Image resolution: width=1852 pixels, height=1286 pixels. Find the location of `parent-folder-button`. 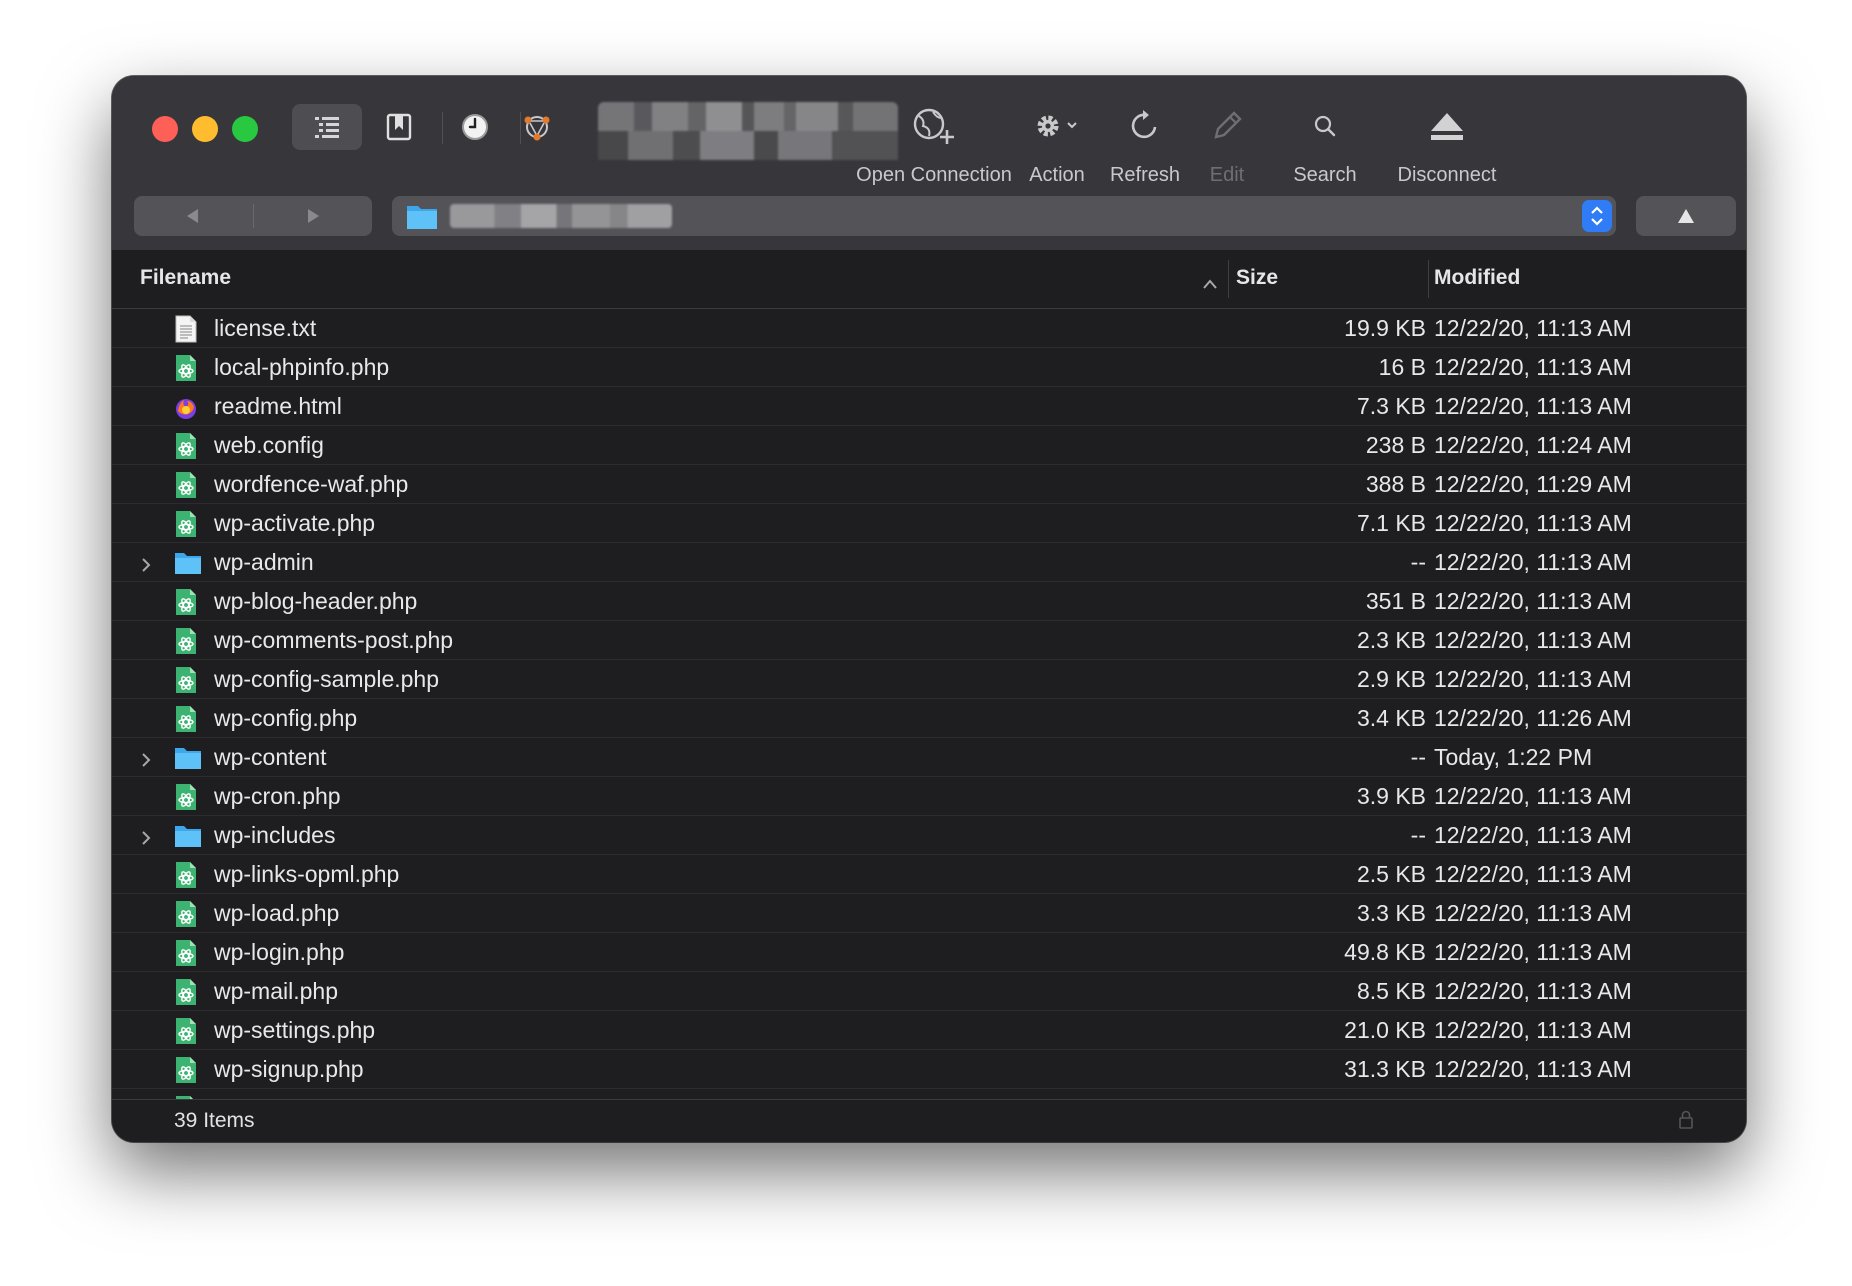

parent-folder-button is located at coordinates (1686, 216).